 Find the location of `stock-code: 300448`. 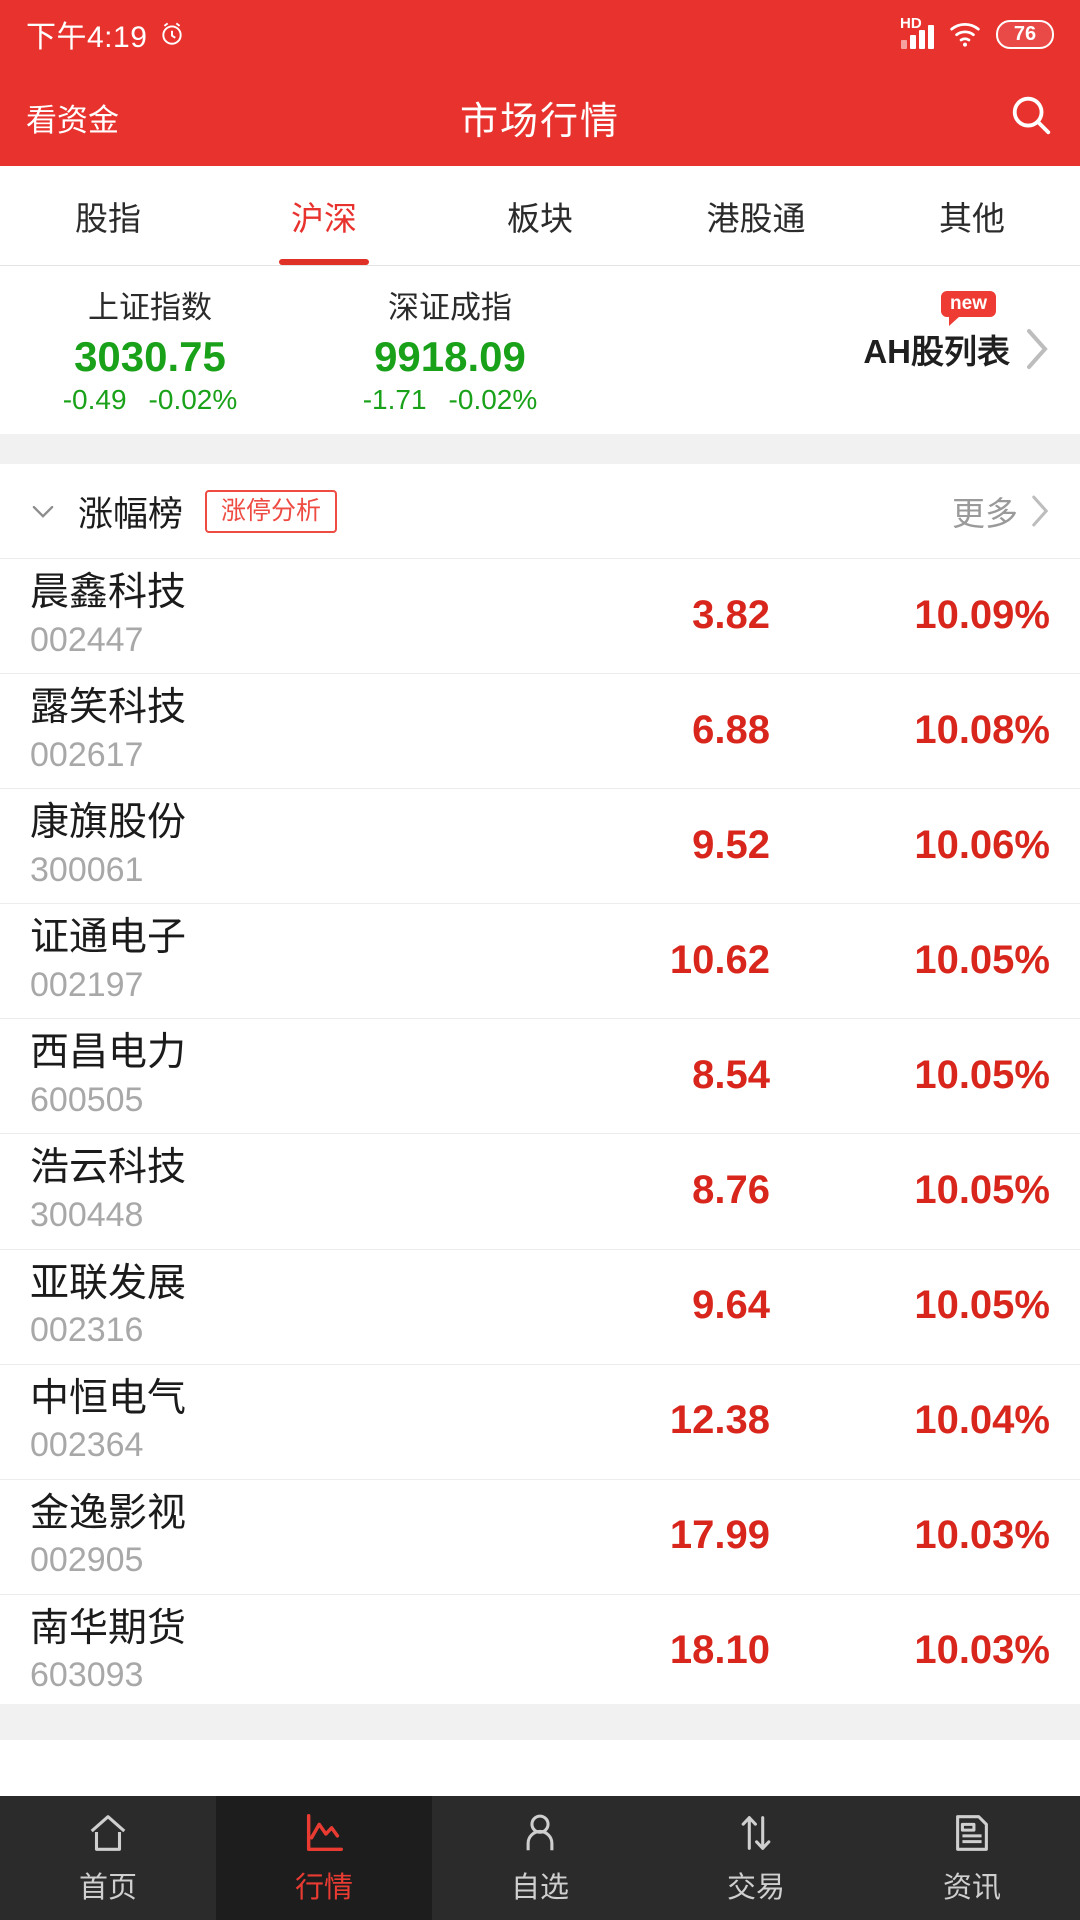

stock-code: 300448 is located at coordinates (87, 1215).